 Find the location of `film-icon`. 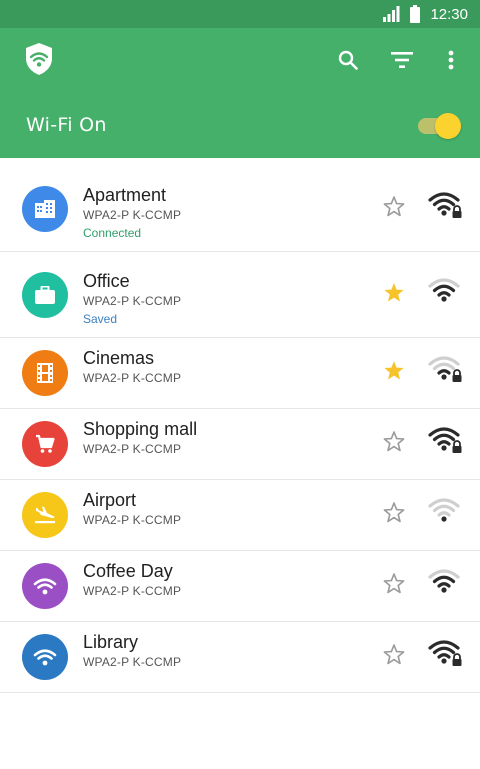

film-icon is located at coordinates (45, 373).